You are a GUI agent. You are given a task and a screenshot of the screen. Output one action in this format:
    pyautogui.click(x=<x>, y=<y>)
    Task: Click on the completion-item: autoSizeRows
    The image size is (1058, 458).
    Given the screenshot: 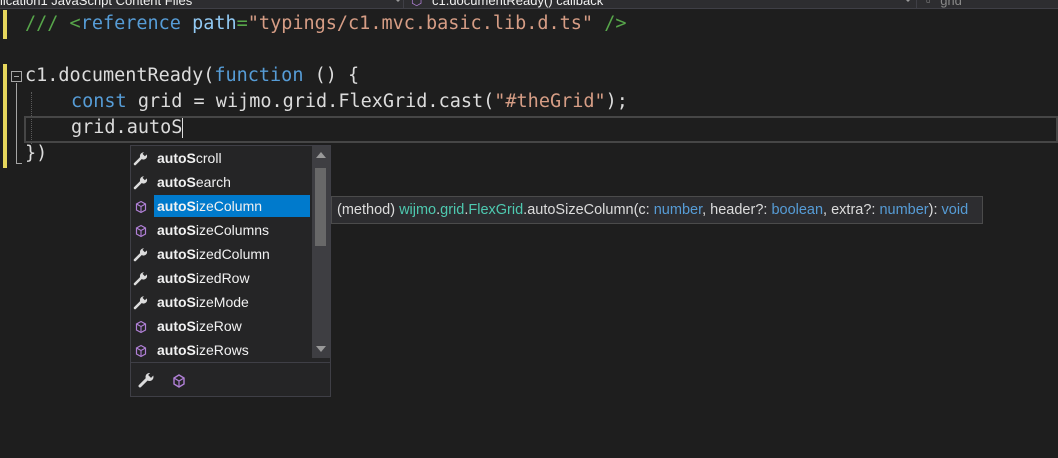 What is the action you would take?
    pyautogui.click(x=221, y=350)
    